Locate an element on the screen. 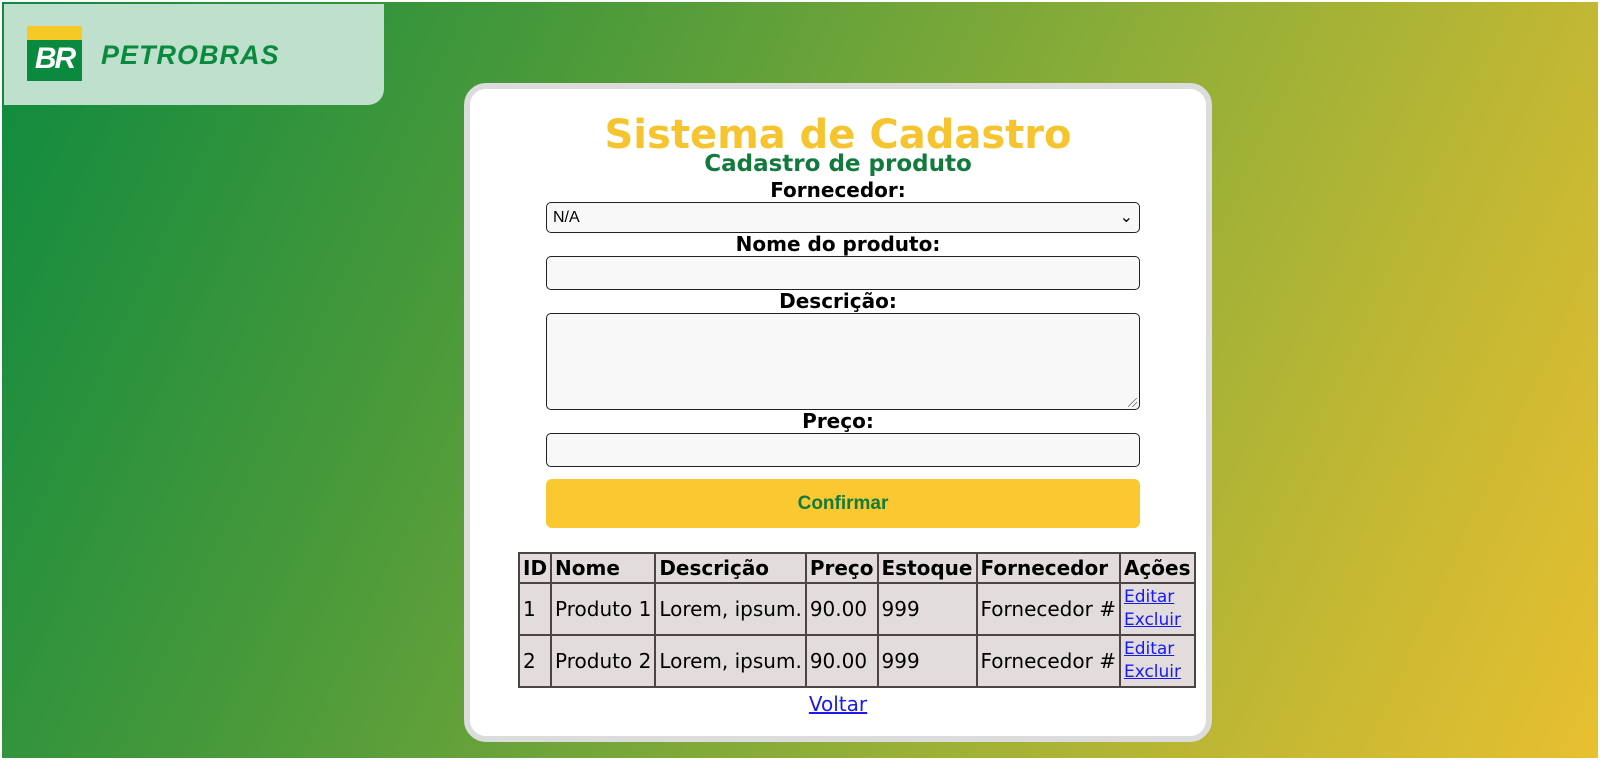  back-link: Voltar is located at coordinates (838, 704).